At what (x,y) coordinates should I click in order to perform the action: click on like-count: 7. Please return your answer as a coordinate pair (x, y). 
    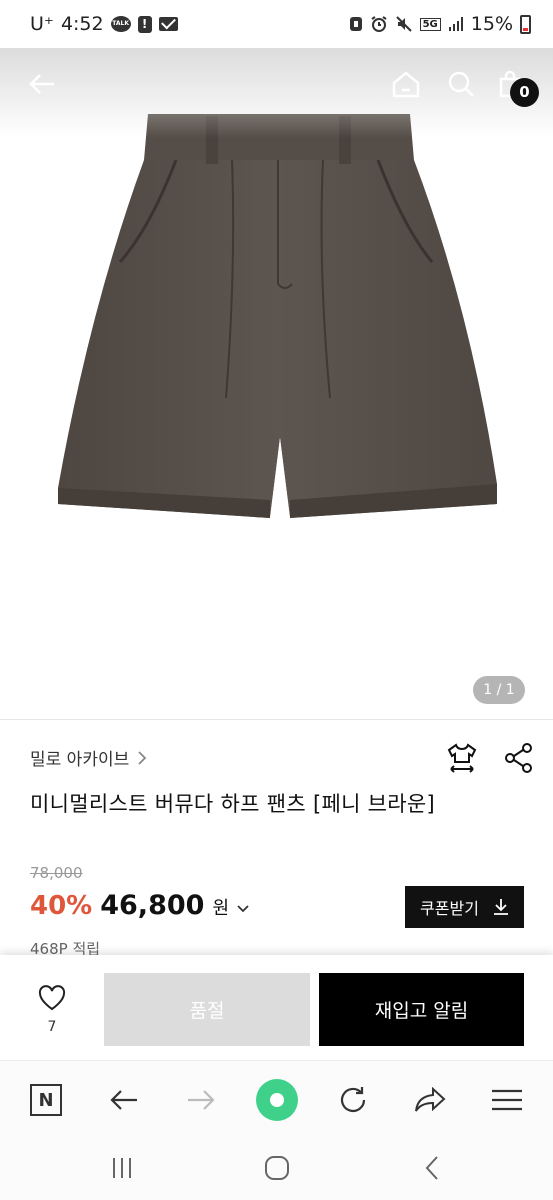
    Looking at the image, I should click on (52, 1027).